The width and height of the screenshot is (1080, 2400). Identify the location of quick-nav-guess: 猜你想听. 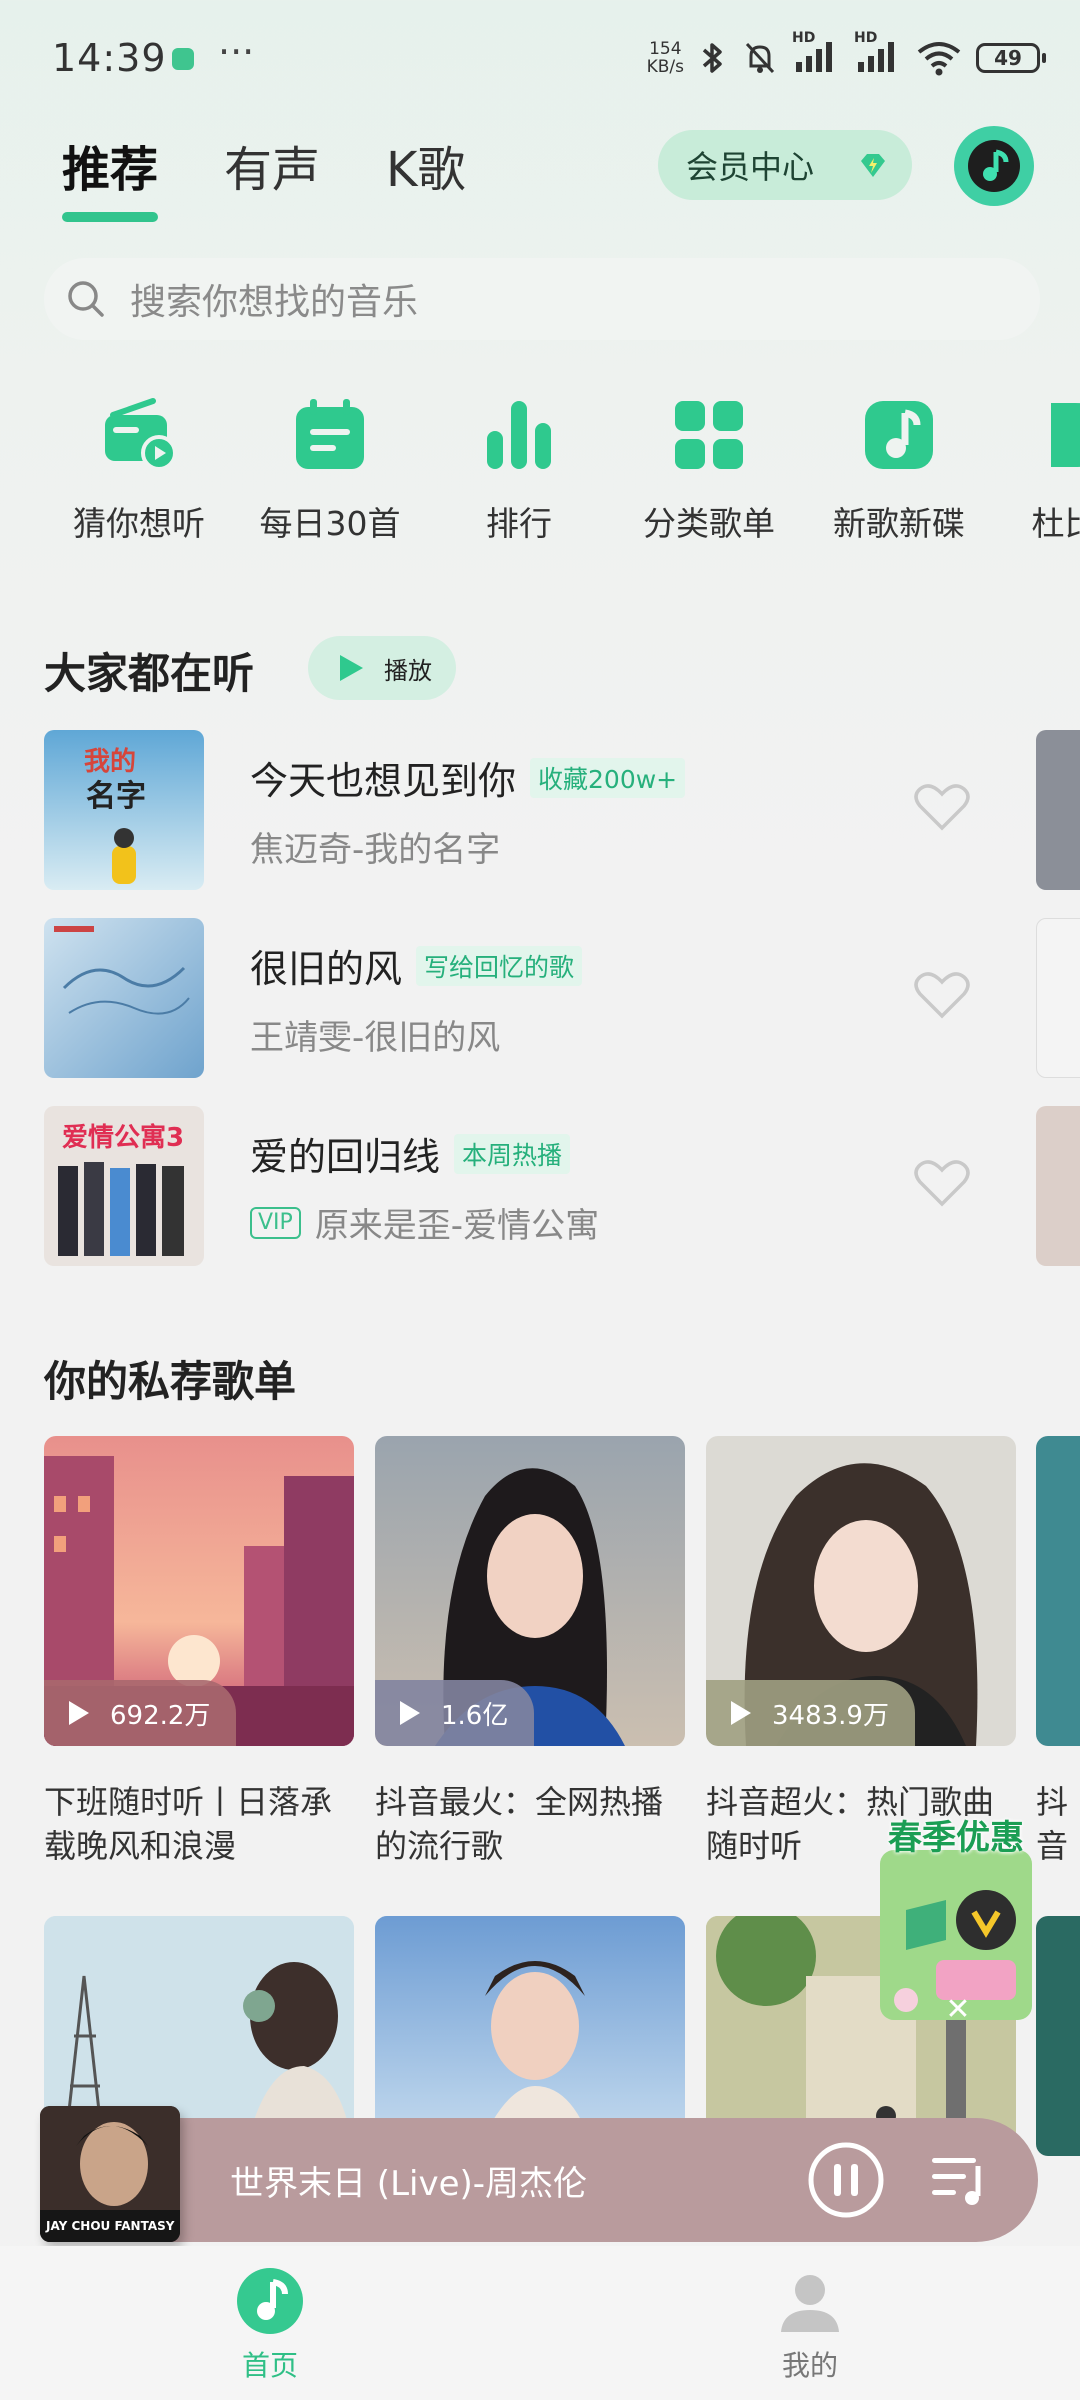
(139, 470).